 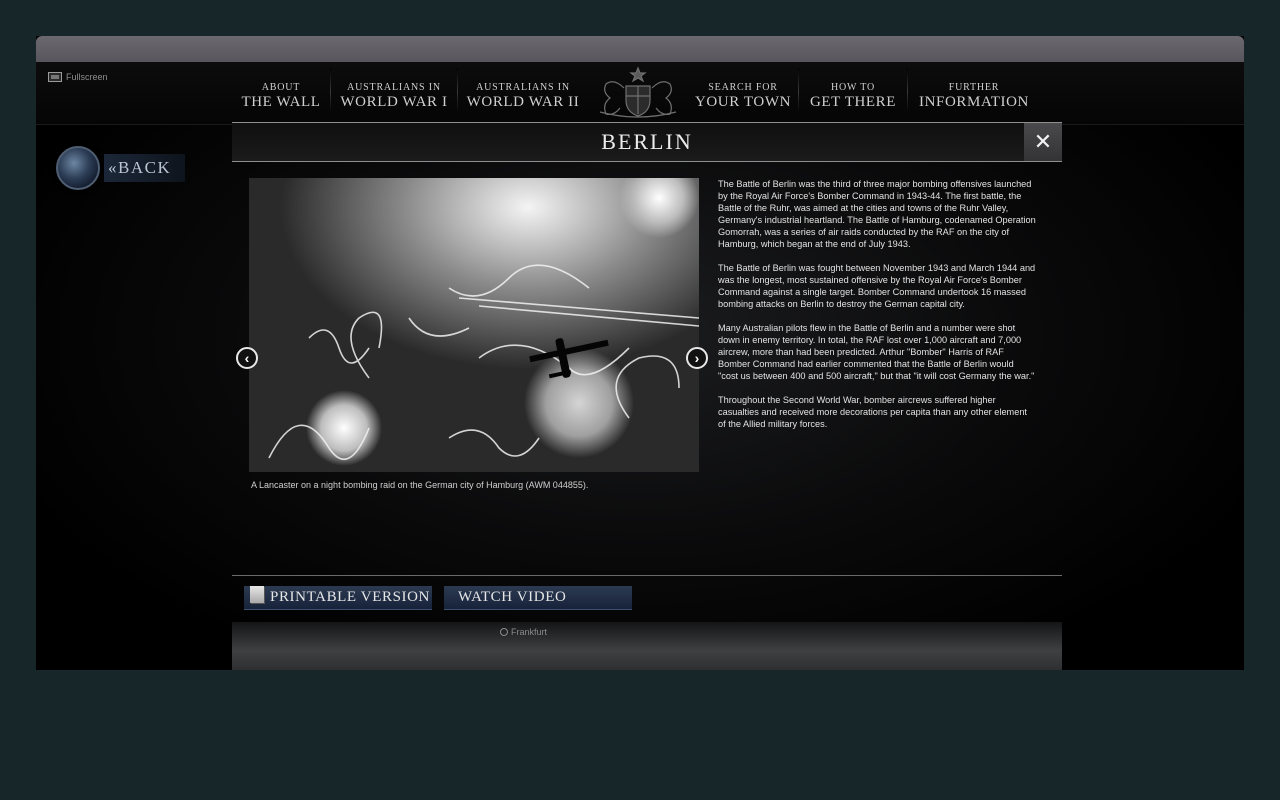 I want to click on close-icon: ✕, so click(x=1043, y=141).